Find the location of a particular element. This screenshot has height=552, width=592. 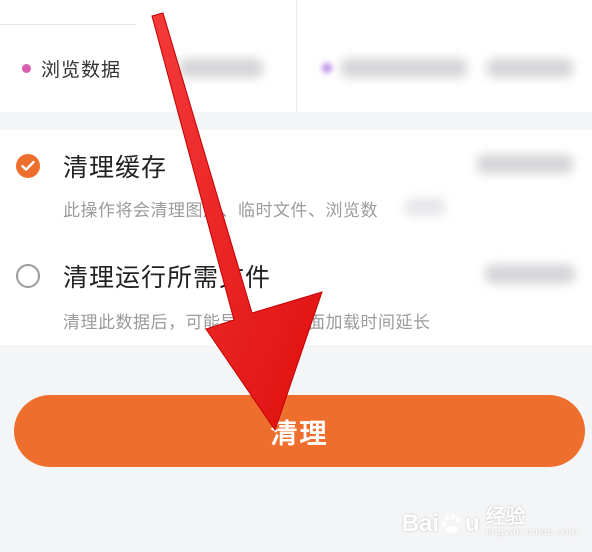

option-title: 清理运行所需文件 is located at coordinates (167, 277).